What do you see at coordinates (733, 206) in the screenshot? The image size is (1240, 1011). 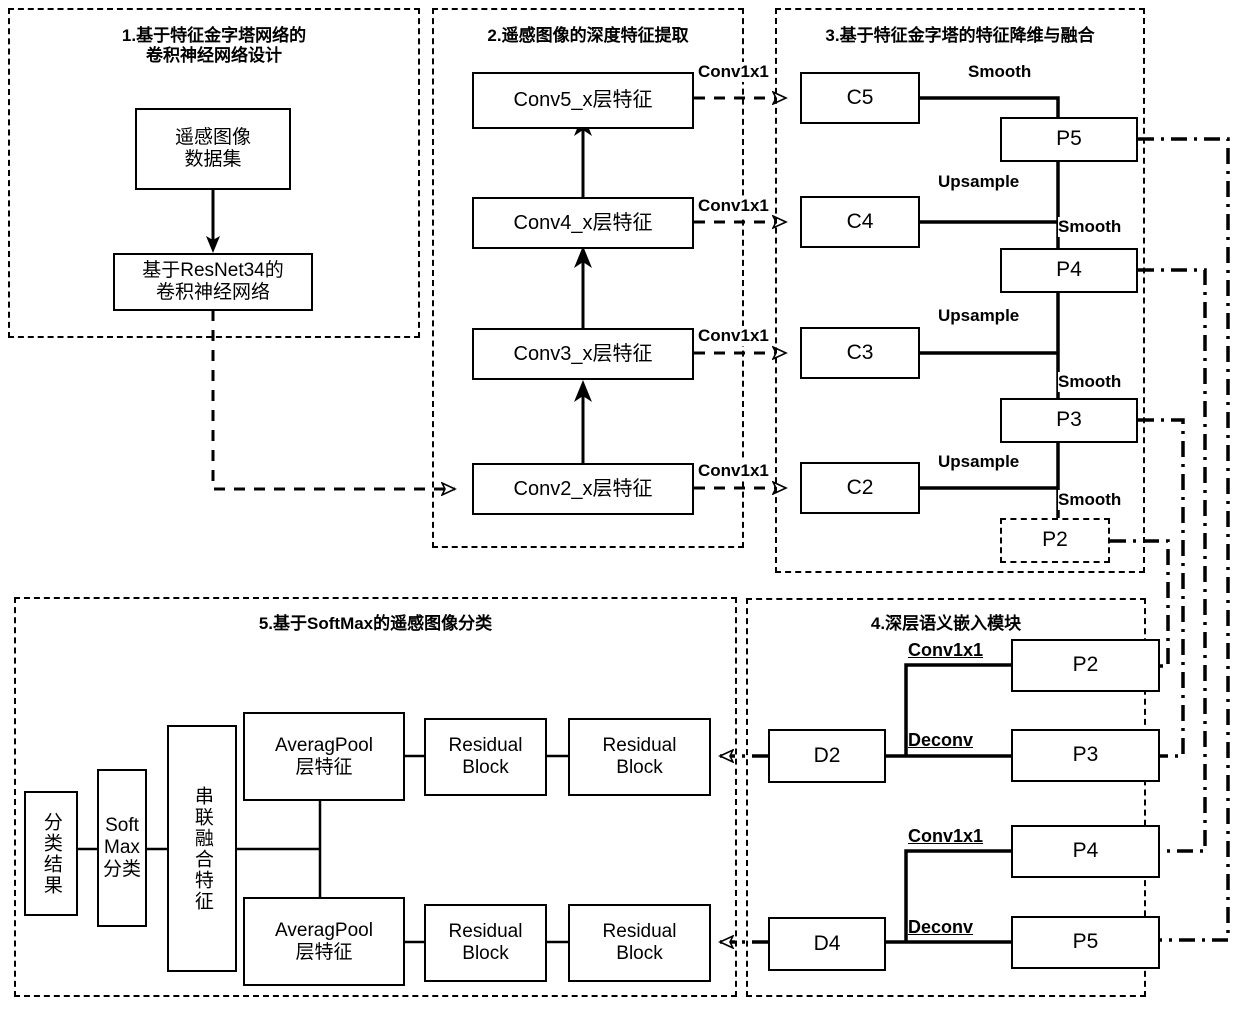 I see `conv1x1-label-c4: Conv1x1` at bounding box center [733, 206].